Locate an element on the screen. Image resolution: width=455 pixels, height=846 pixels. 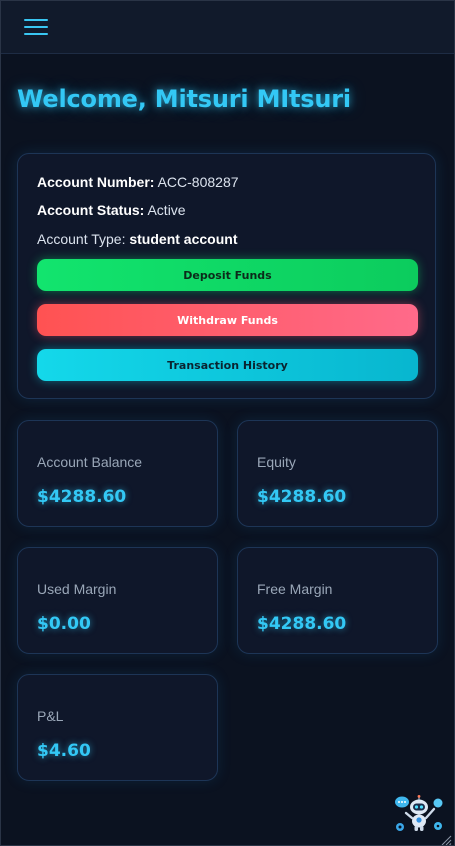
page-title: Welcome, Mitsuri MItsuri is located at coordinates (184, 99).